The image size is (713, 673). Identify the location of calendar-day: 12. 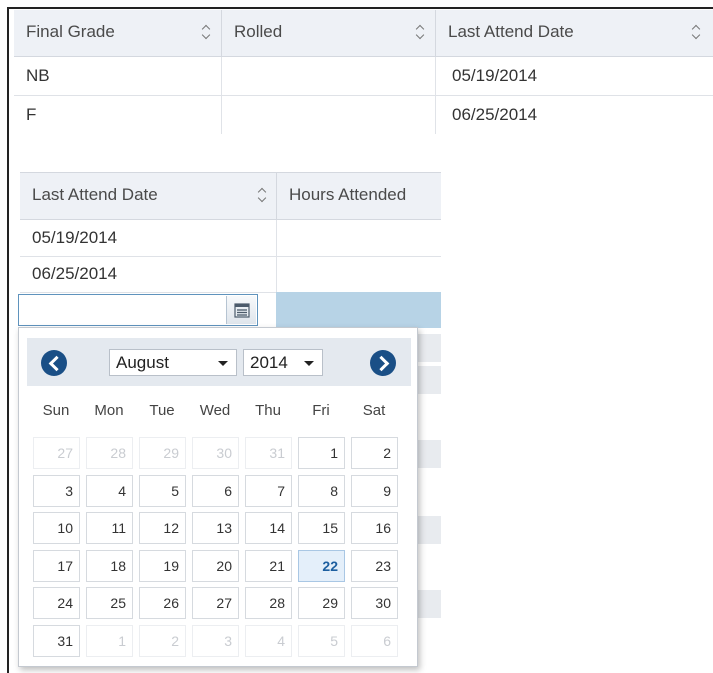
(162, 528).